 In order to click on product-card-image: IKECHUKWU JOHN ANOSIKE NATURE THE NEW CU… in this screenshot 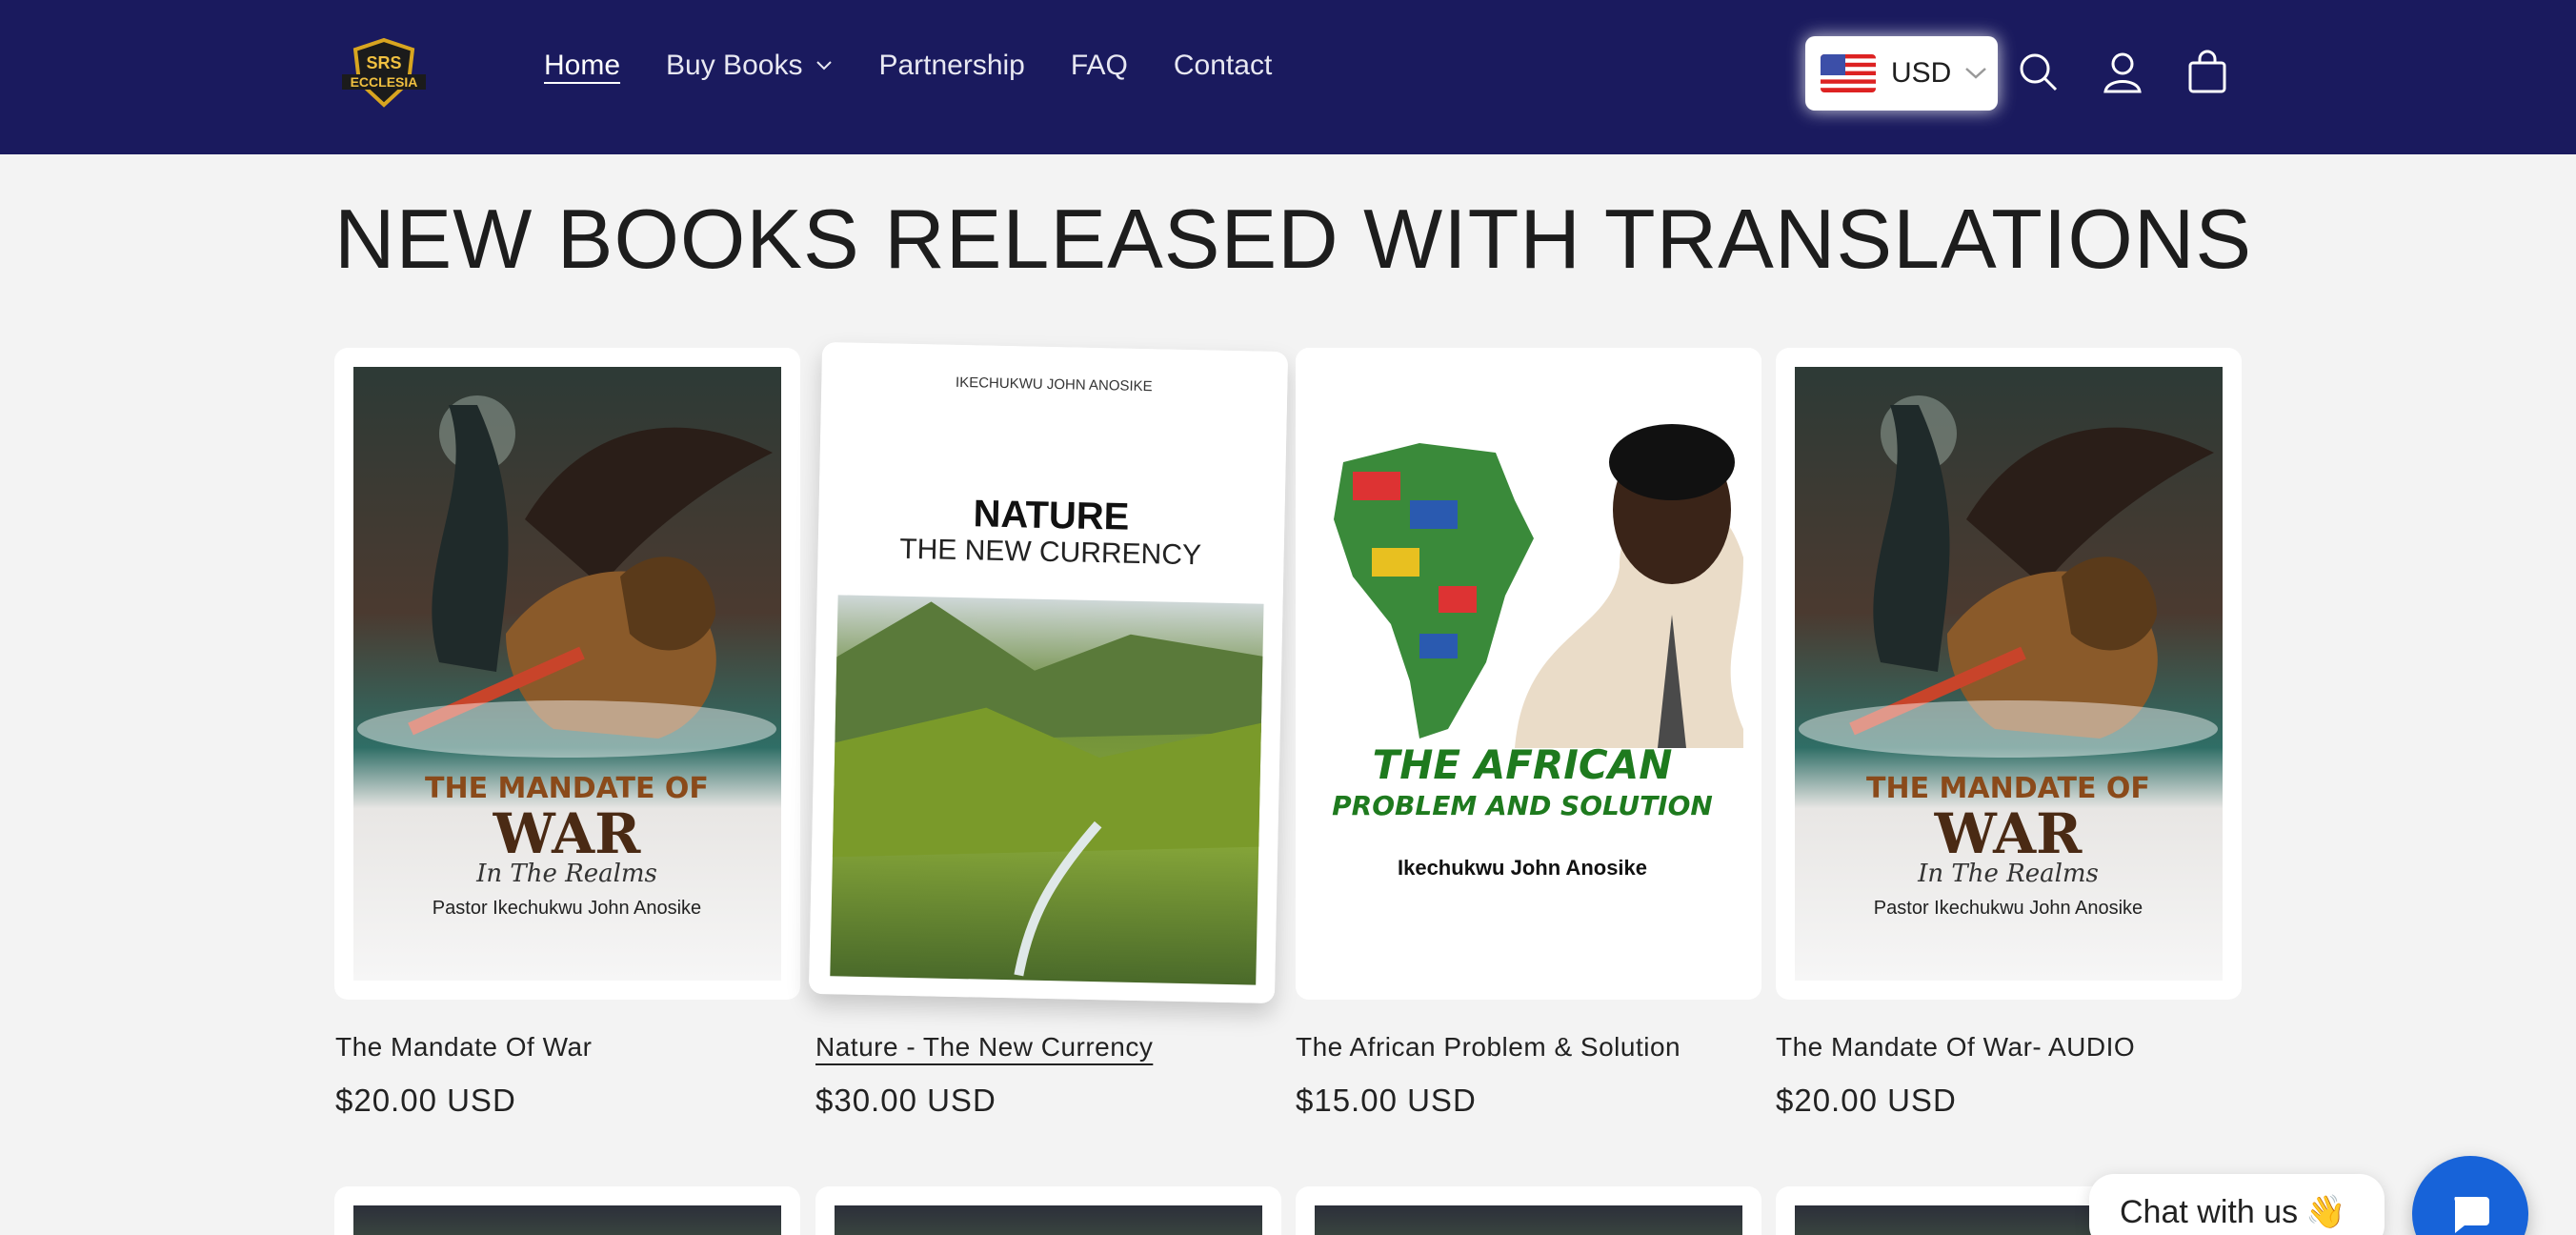, I will do `click(1048, 672)`.